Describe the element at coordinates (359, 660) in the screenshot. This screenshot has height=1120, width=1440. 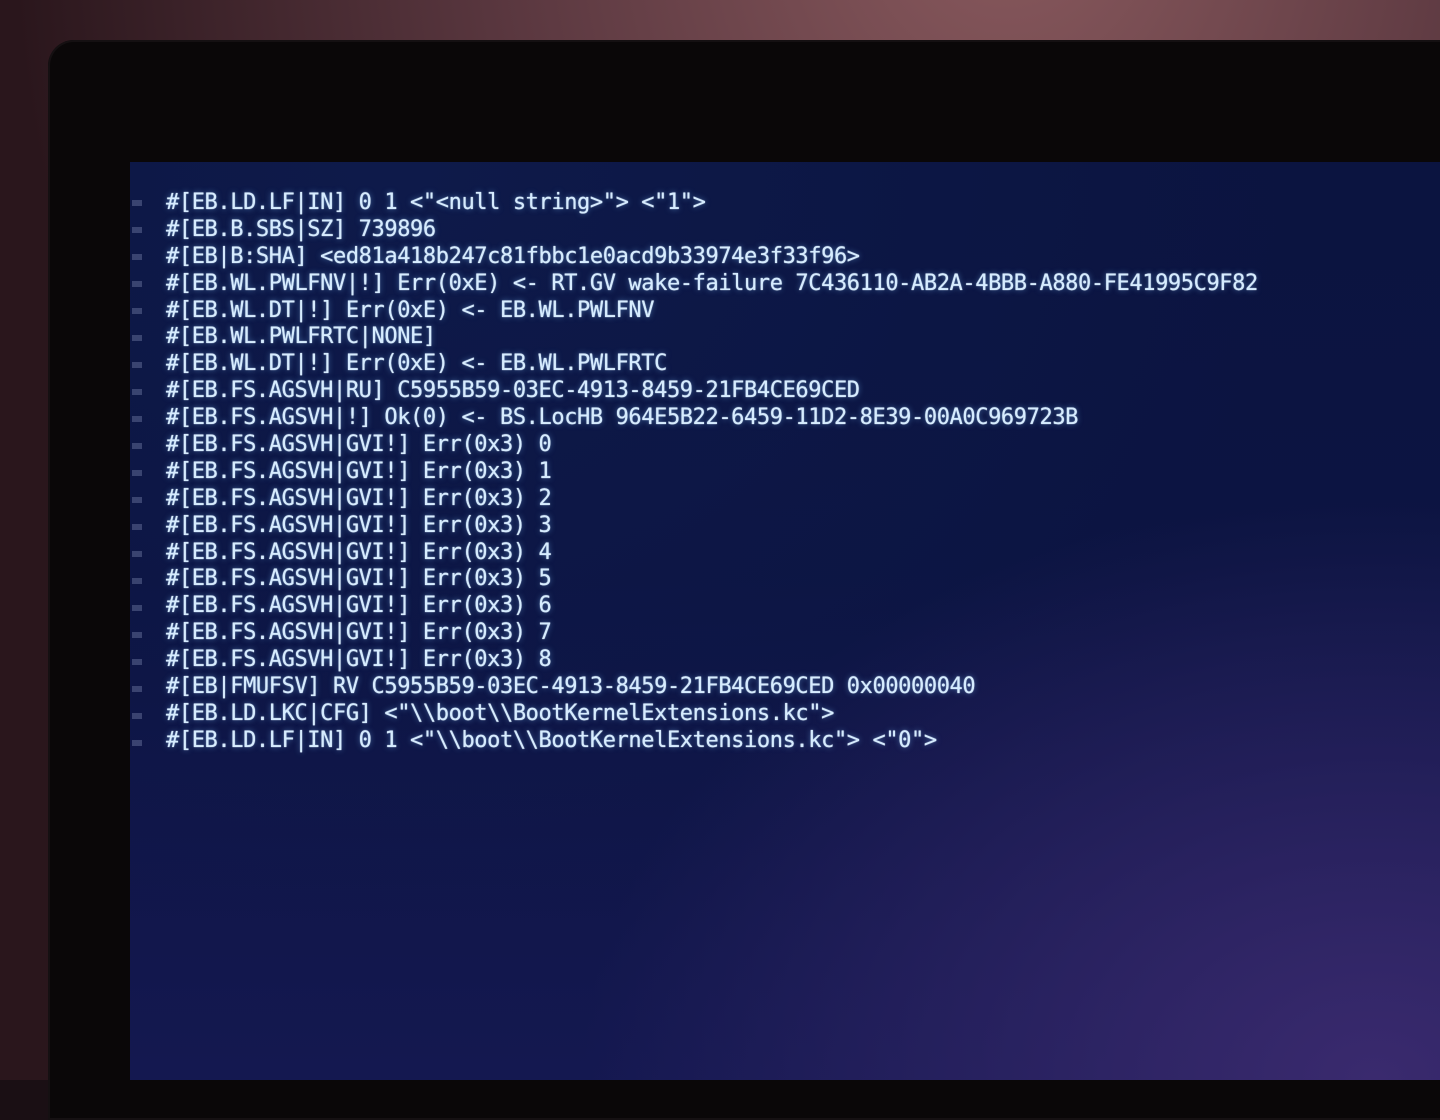
I see `log-line: #[EB.FS.AGSVH|GVI!] Err(0x3) 8` at that location.